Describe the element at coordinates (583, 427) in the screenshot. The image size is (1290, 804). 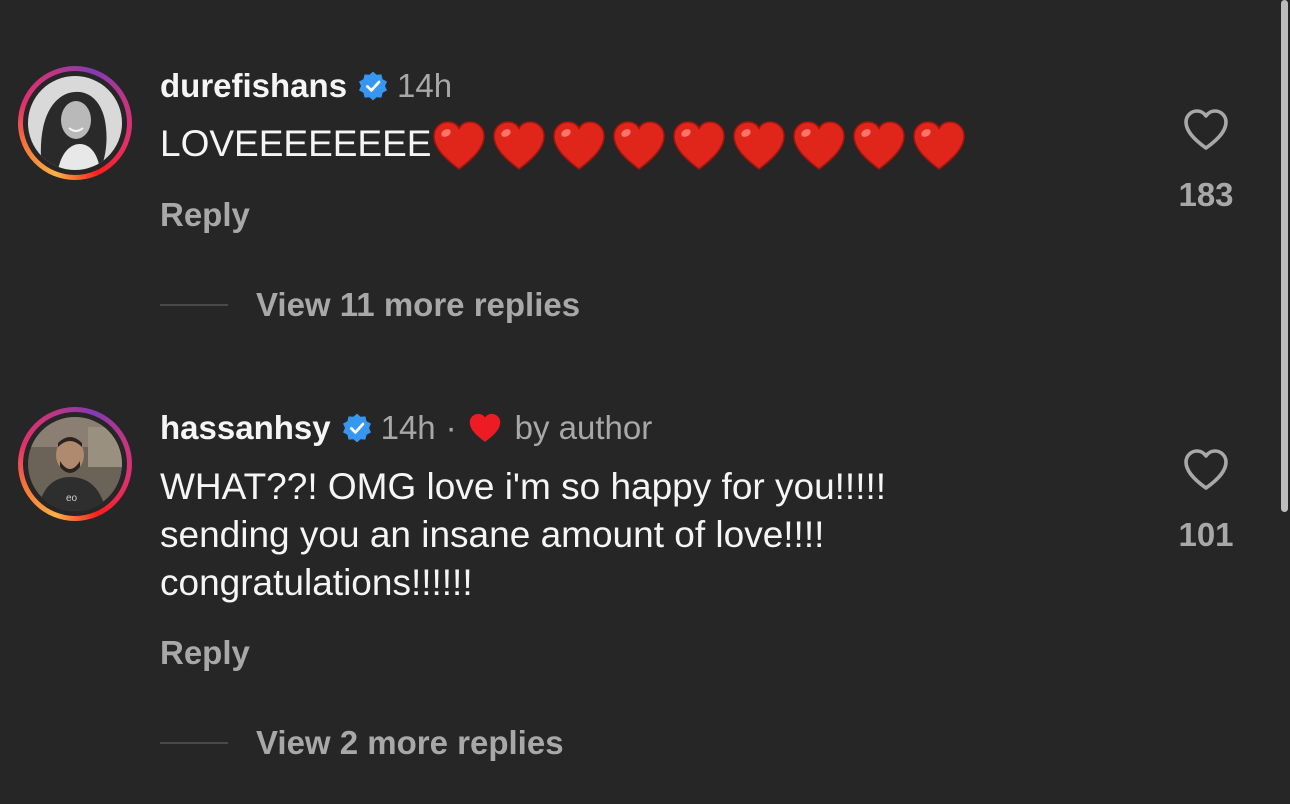
I see `liked-by-author-label: by author` at that location.